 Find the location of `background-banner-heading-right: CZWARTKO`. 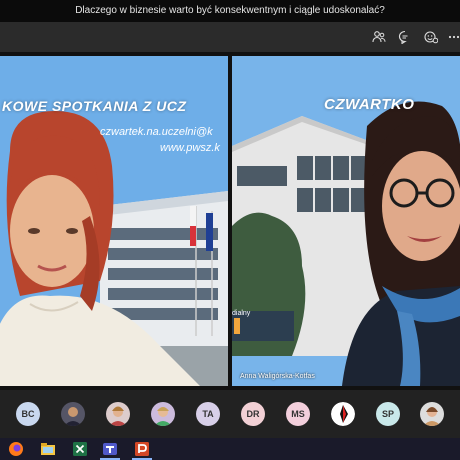

background-banner-heading-right: CZWARTKO is located at coordinates (369, 104).